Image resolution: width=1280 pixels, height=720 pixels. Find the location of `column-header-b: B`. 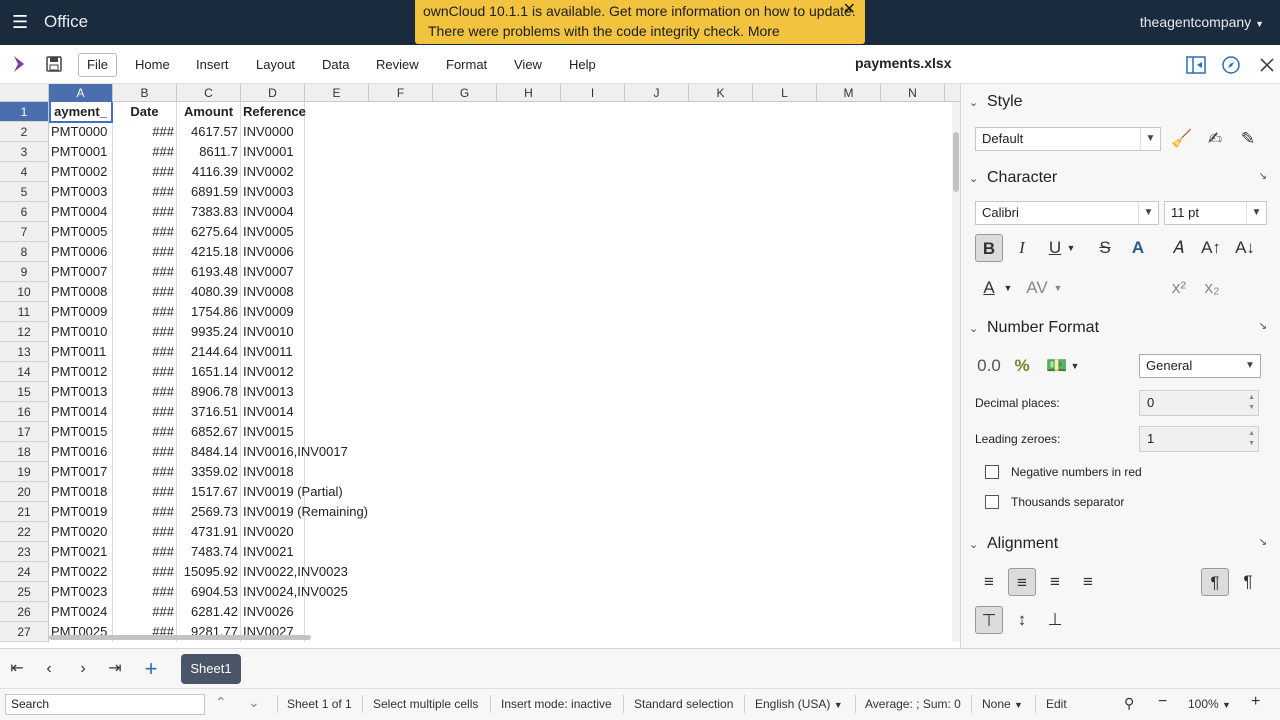

column-header-b: B is located at coordinates (145, 93).